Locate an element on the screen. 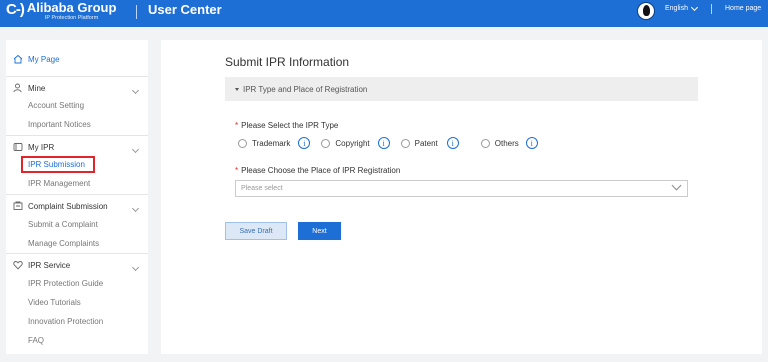 The height and width of the screenshot is (362, 768). header-separator is located at coordinates (711, 9).